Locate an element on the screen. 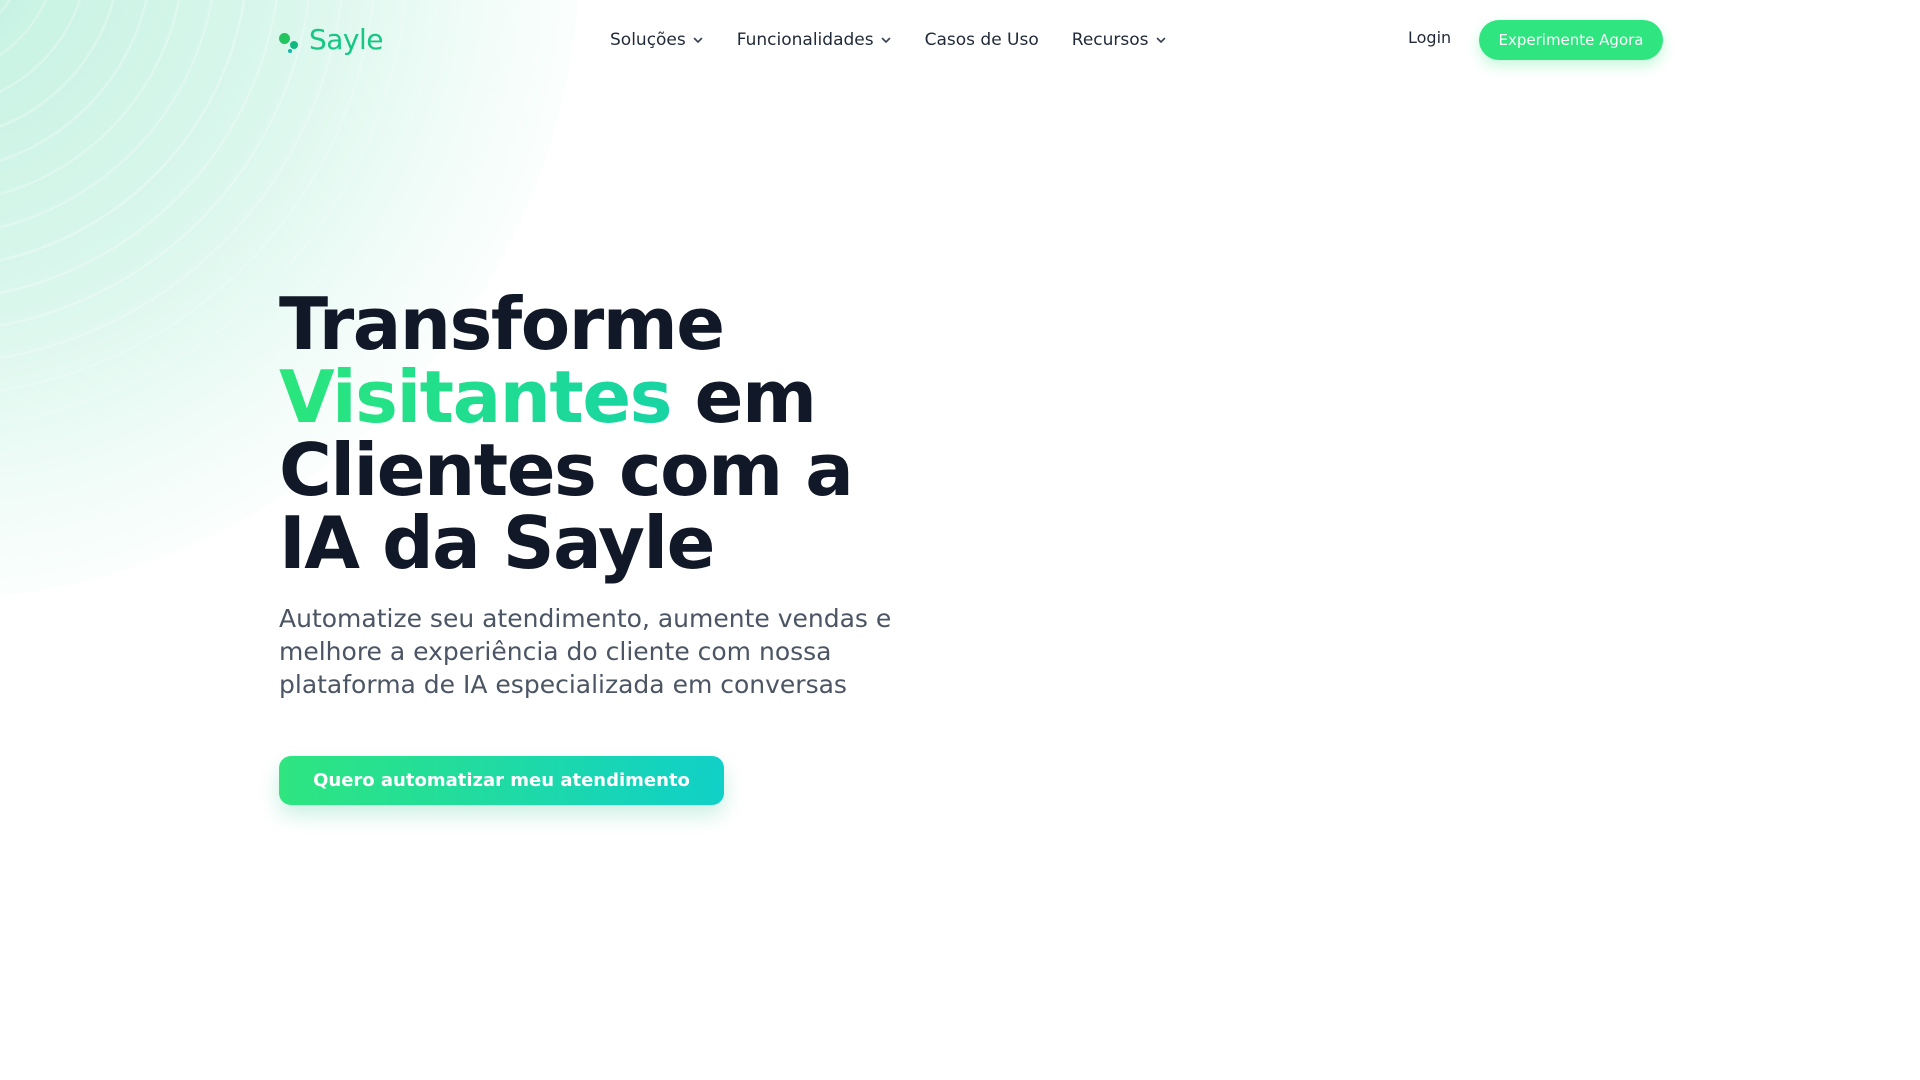 Image resolution: width=1920 pixels, height=1080 pixels. nav-item-label: Casos de Uso is located at coordinates (981, 40).